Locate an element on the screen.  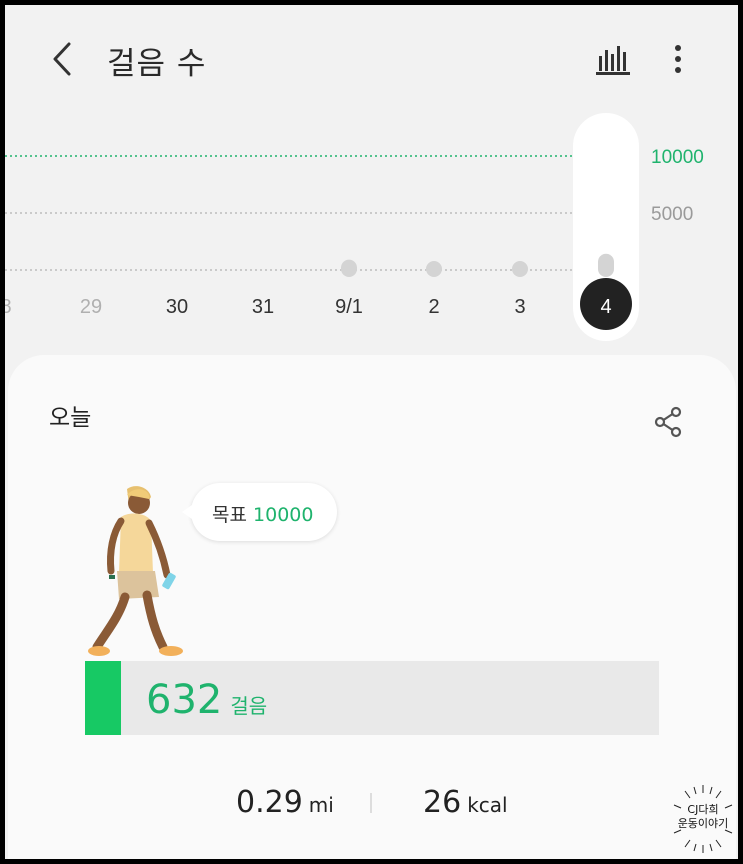
app-header: 걸음 수 is located at coordinates (371, 55).